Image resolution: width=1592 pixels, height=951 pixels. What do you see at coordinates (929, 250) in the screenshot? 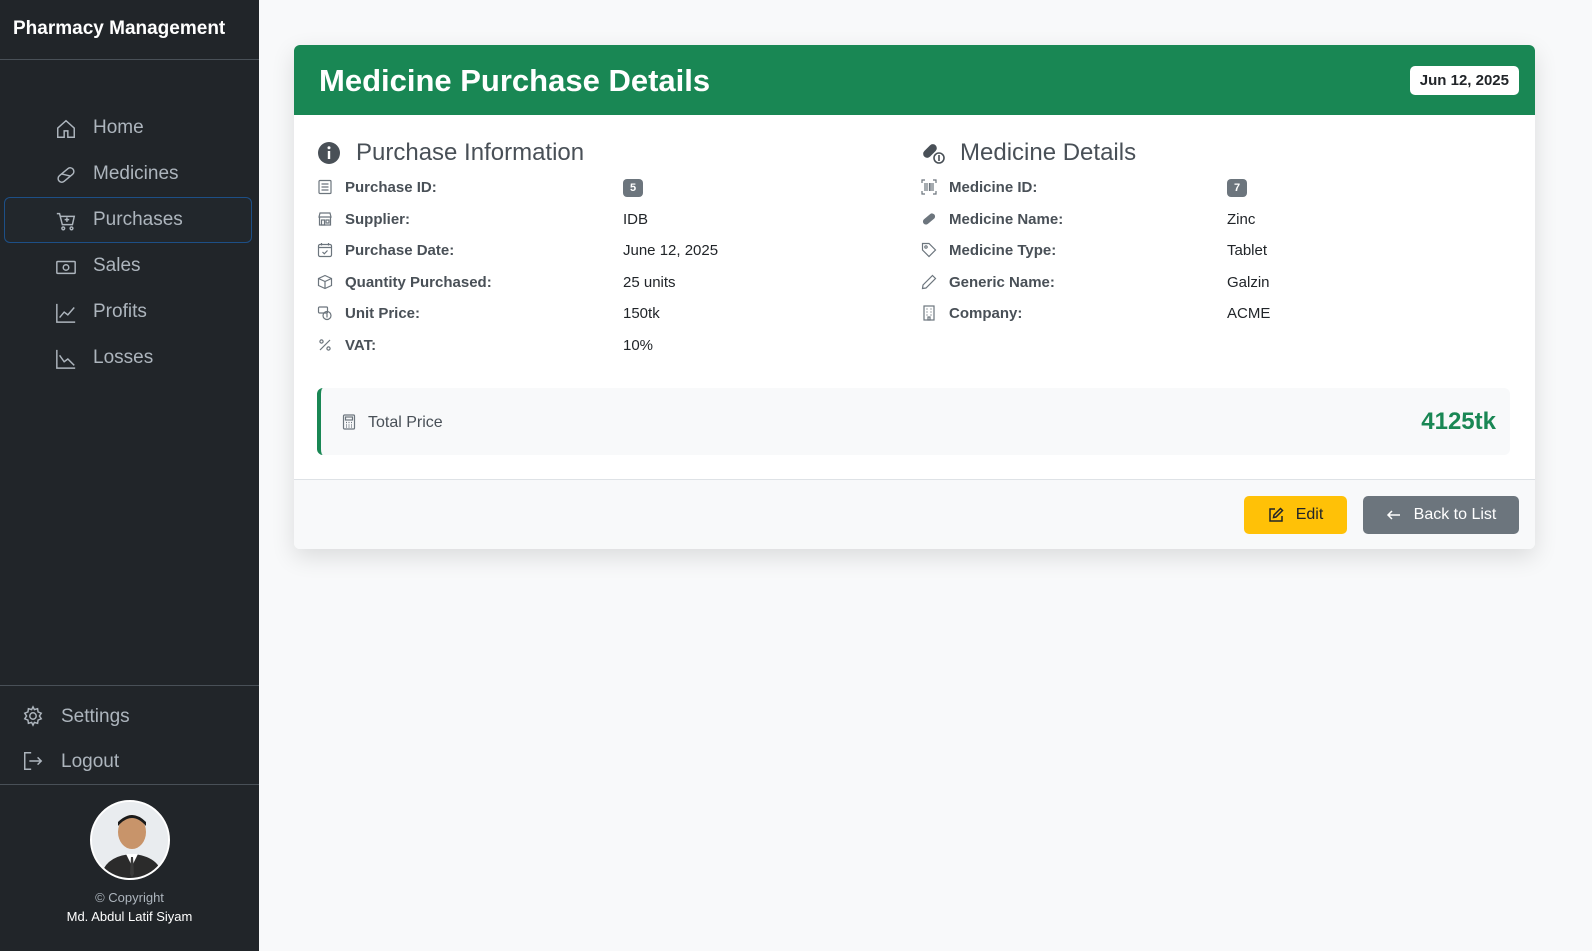
I see `tag-icon` at bounding box center [929, 250].